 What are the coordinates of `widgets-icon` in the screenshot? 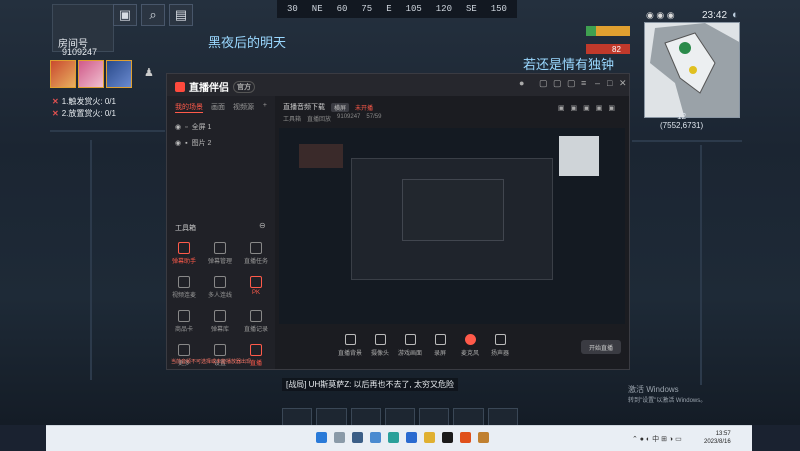 It's located at (375, 437).